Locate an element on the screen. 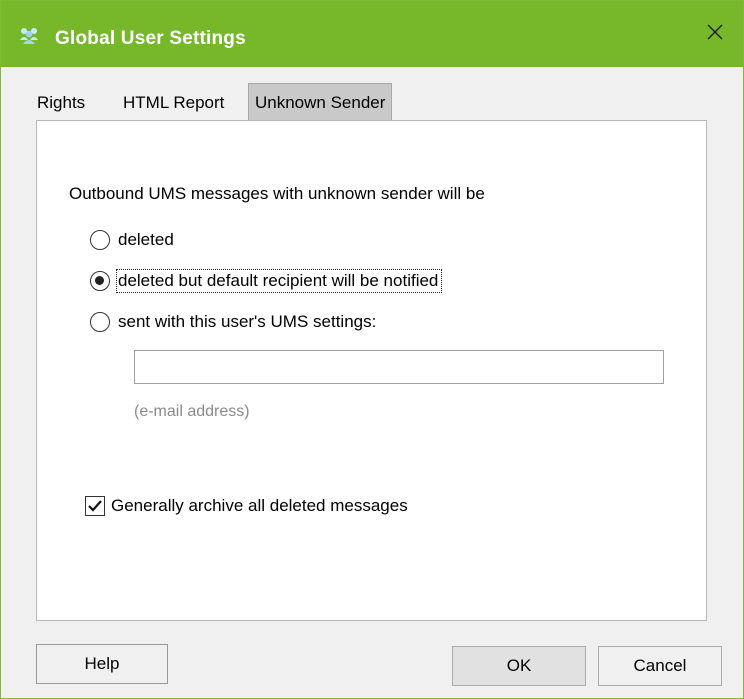 The width and height of the screenshot is (744, 699). archive-label: Generally archive all deleted messages is located at coordinates (259, 505).